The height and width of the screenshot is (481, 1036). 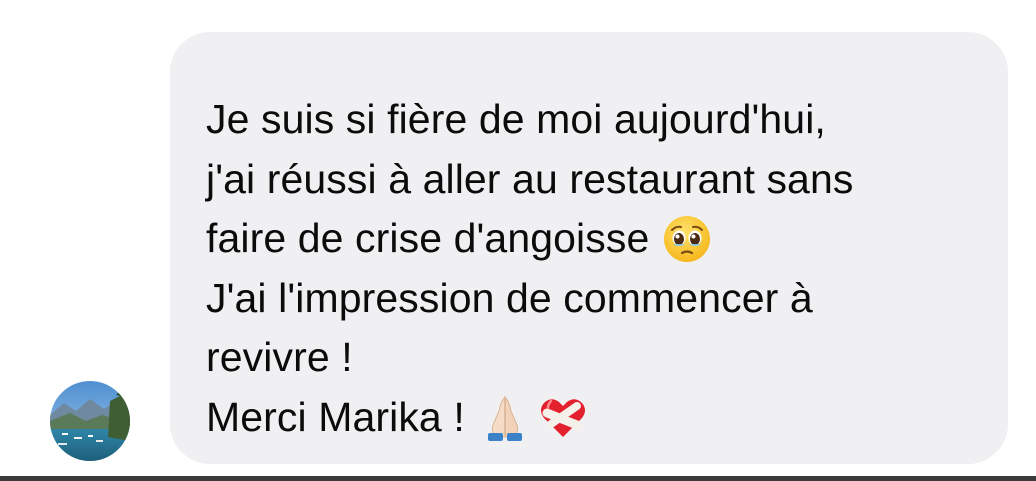 I want to click on message-text: Je suis si fière de moi aujourd'hui,, so click(x=516, y=119).